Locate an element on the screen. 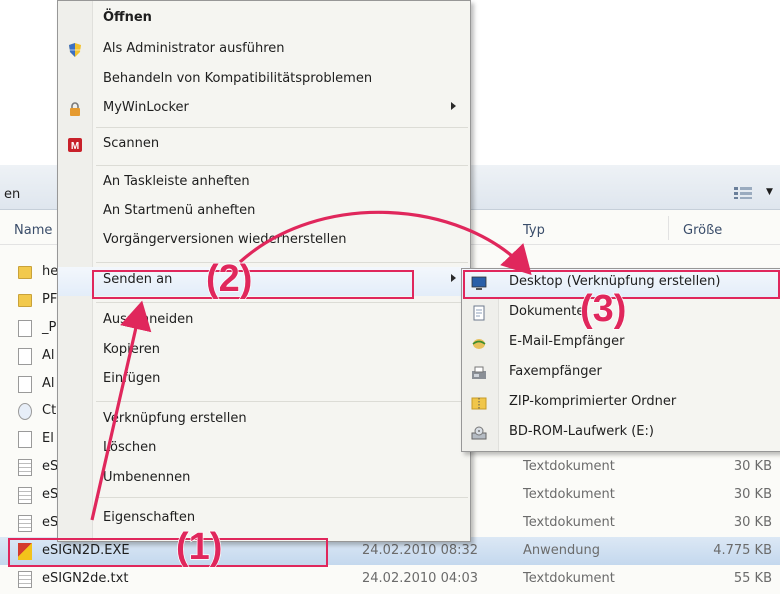 This screenshot has height=594, width=780. column-size: Größe is located at coordinates (702, 230).